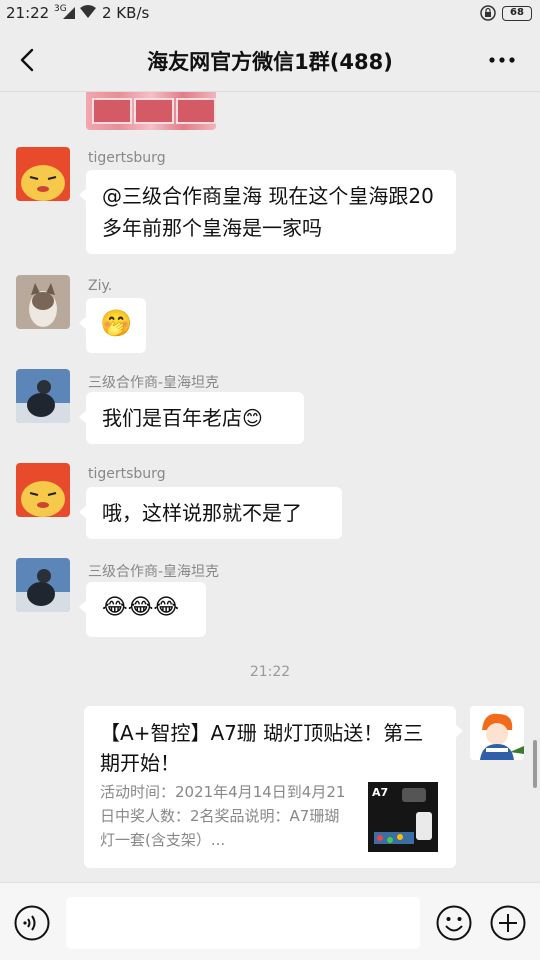 The width and height of the screenshot is (540, 960). What do you see at coordinates (270, 14) in the screenshot?
I see `status-bar: 21:22 3G 2 KB/s 68` at bounding box center [270, 14].